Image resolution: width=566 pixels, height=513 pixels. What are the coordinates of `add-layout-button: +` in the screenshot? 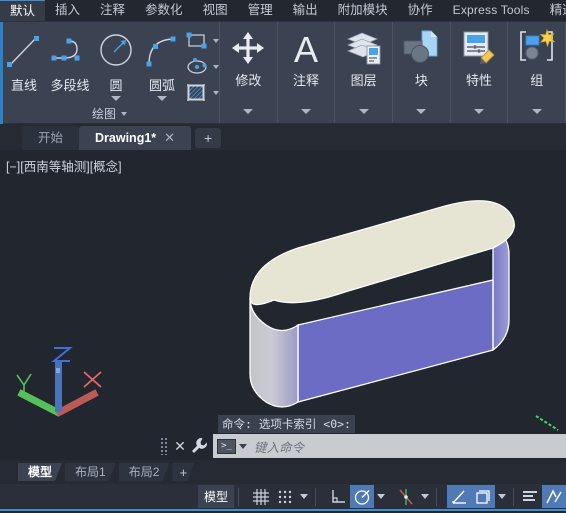 It's located at (183, 472).